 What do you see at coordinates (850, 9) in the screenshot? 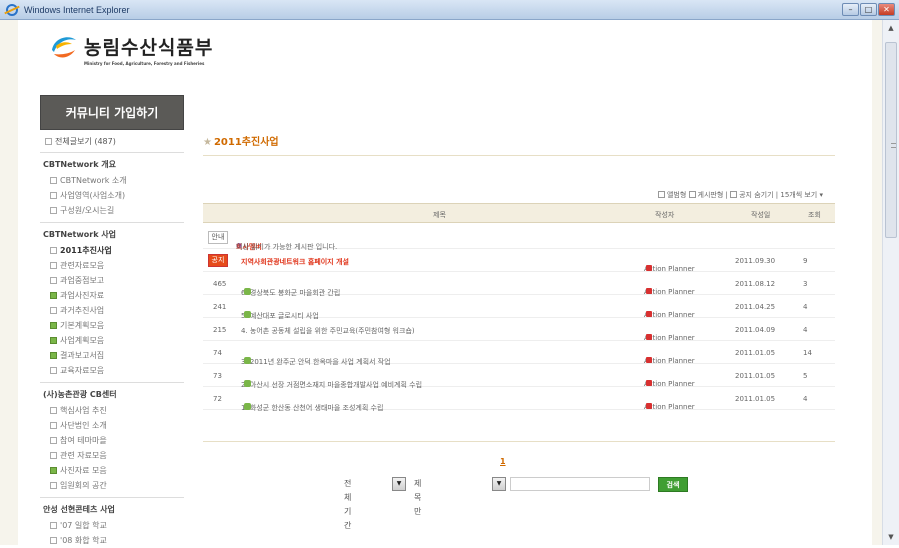
I see `minimize-button: –` at bounding box center [850, 9].